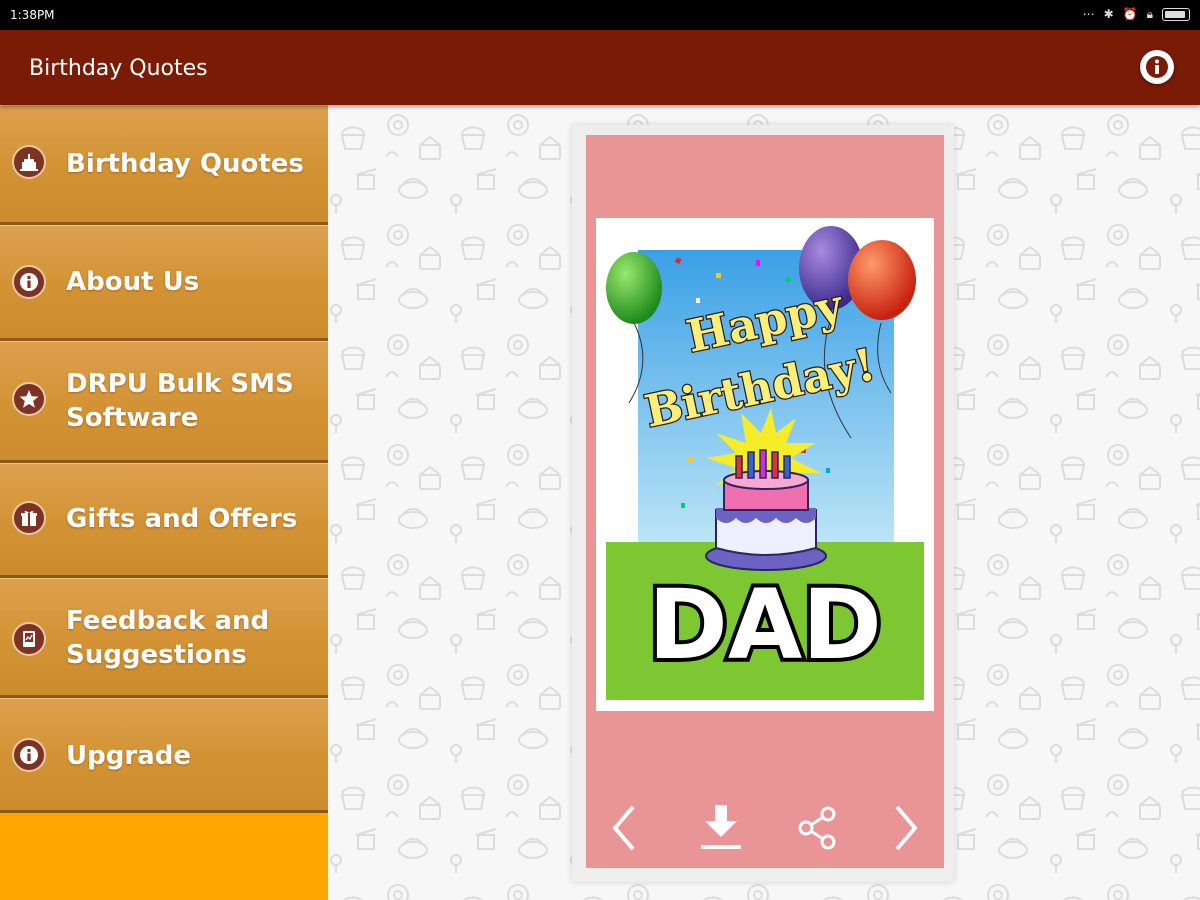 This screenshot has width=1200, height=900. Describe the element at coordinates (118, 68) in the screenshot. I see `app-title: Birthday Quotes` at that location.